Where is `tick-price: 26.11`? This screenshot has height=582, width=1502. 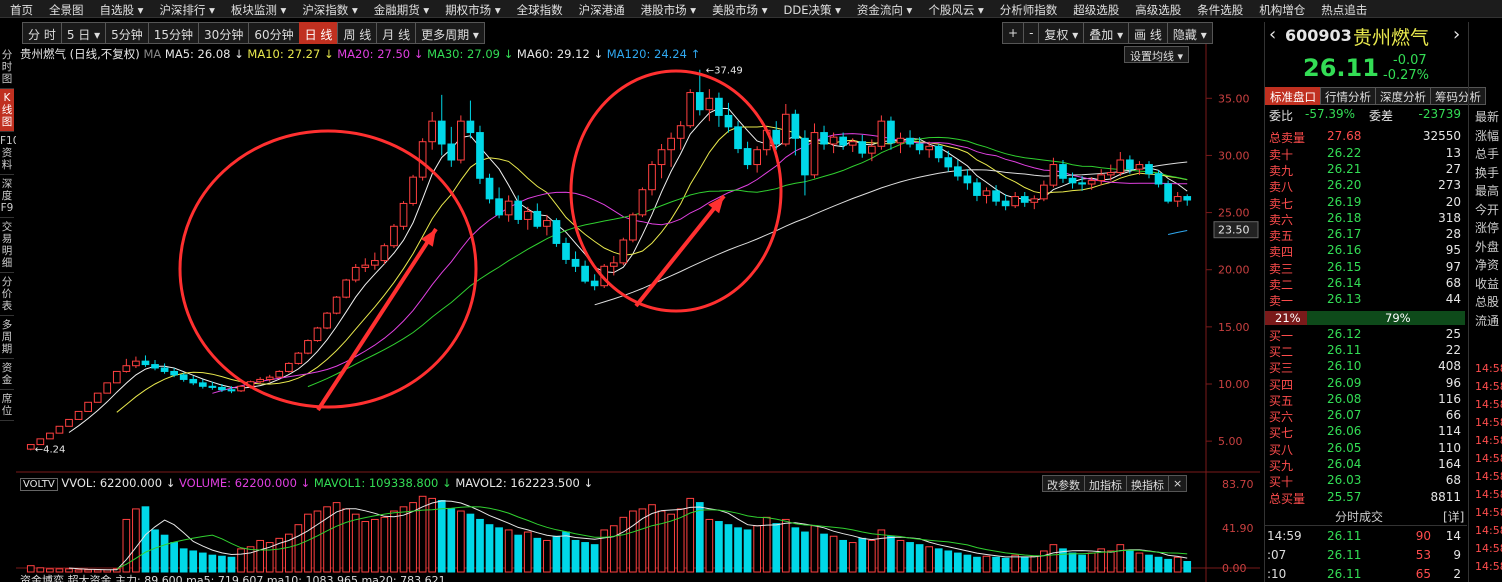
tick-price: 26.11 is located at coordinates (1344, 555).